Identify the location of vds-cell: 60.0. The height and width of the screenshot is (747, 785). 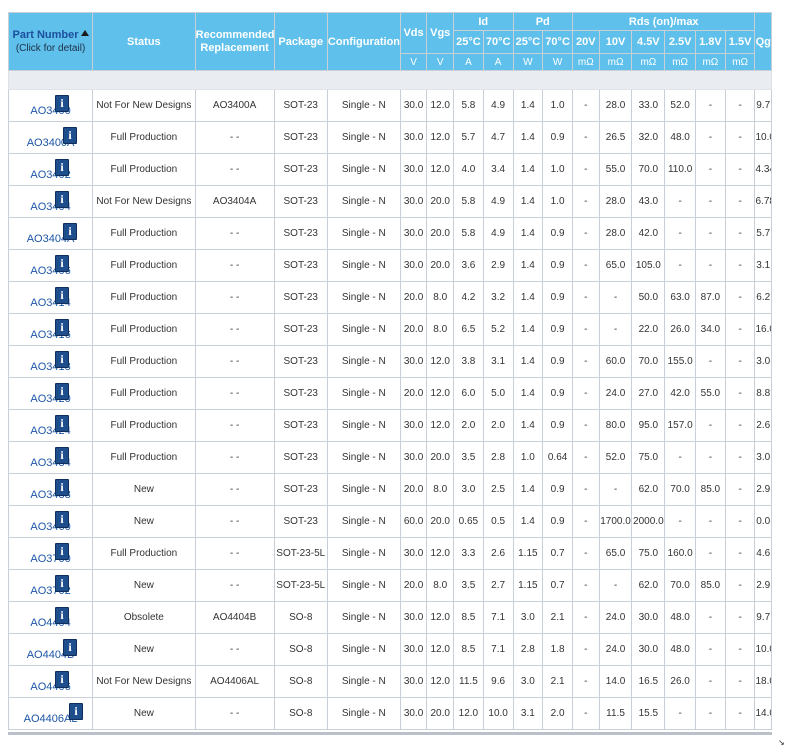
(413, 521).